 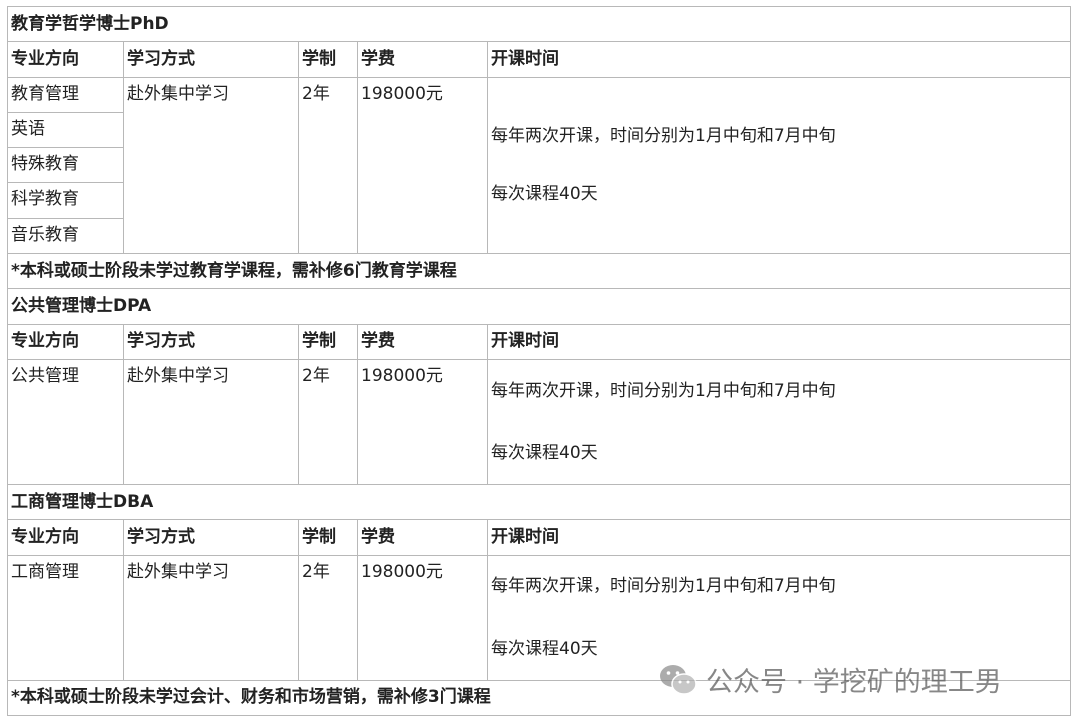 What do you see at coordinates (65, 421) in the screenshot?
I see `major-cell: 公共管理` at bounding box center [65, 421].